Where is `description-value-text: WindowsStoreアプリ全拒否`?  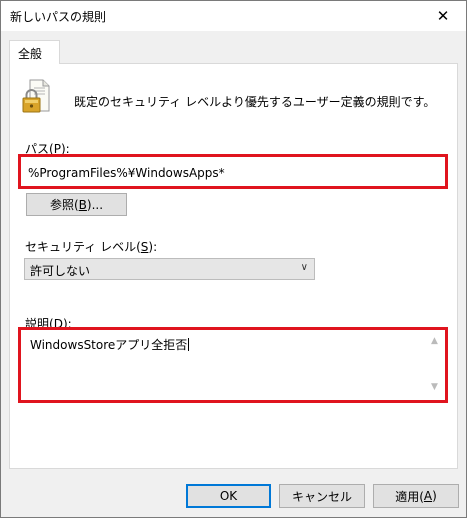 description-value-text: WindowsStoreアプリ全拒否 is located at coordinates (109, 345).